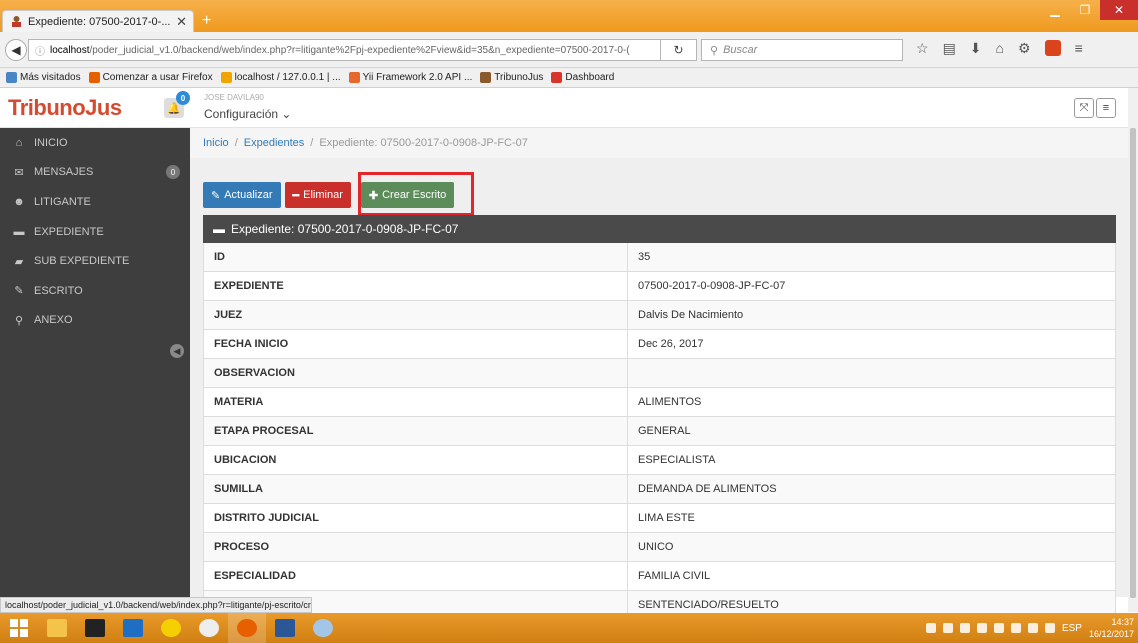 This screenshot has height=643, width=1138. I want to click on menu-icon: ≡, so click(1079, 48).